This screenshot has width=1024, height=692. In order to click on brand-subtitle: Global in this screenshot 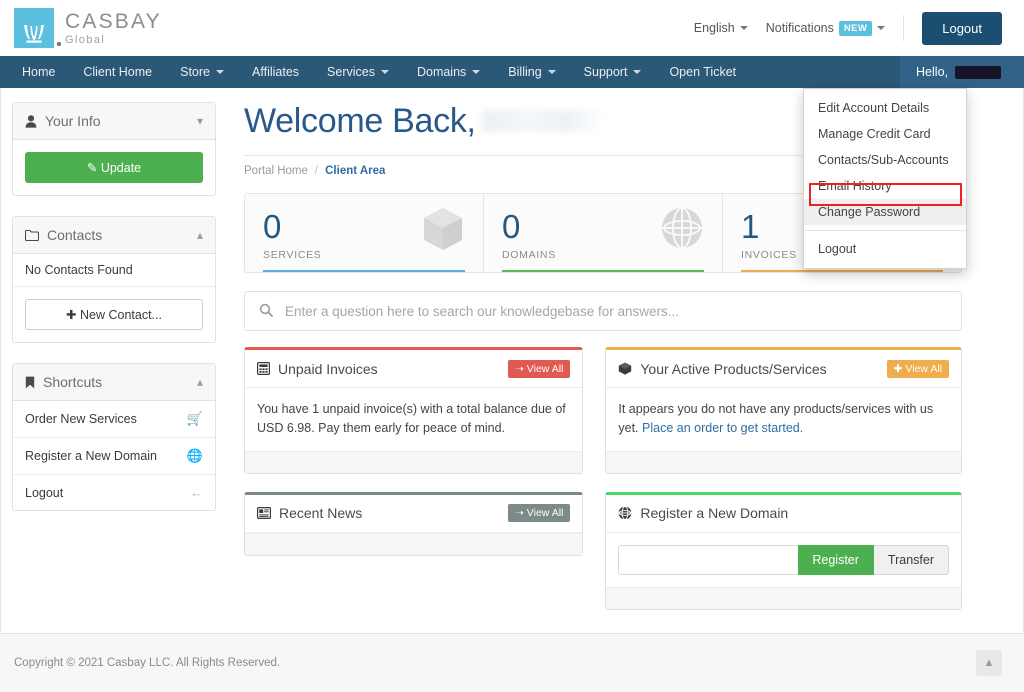, I will do `click(85, 39)`.